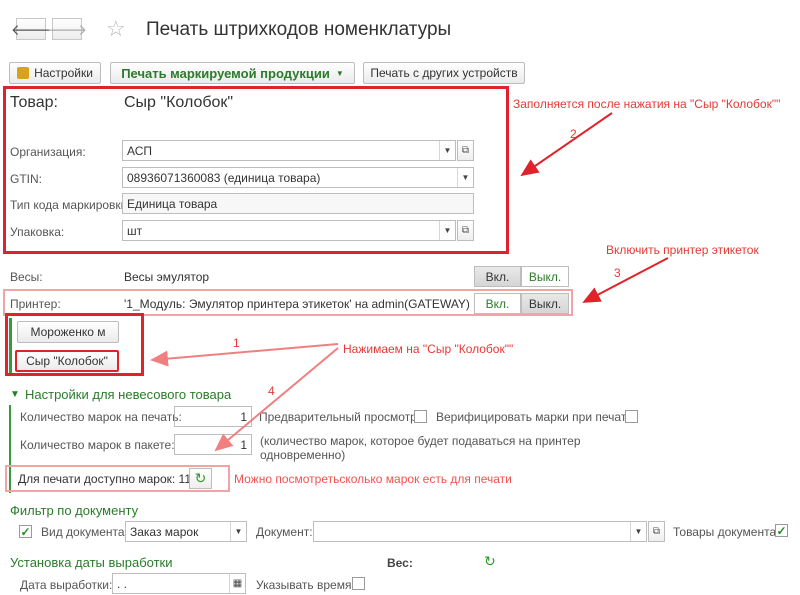 This screenshot has width=800, height=595. Describe the element at coordinates (566, 144) in the screenshot. I see `arrow-to-product-block` at that location.